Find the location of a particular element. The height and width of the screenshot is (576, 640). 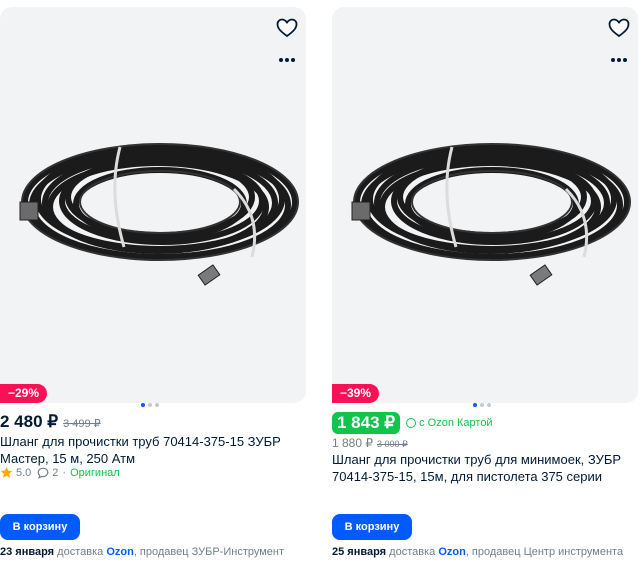

price: 2 480 ₽ is located at coordinates (29, 421).